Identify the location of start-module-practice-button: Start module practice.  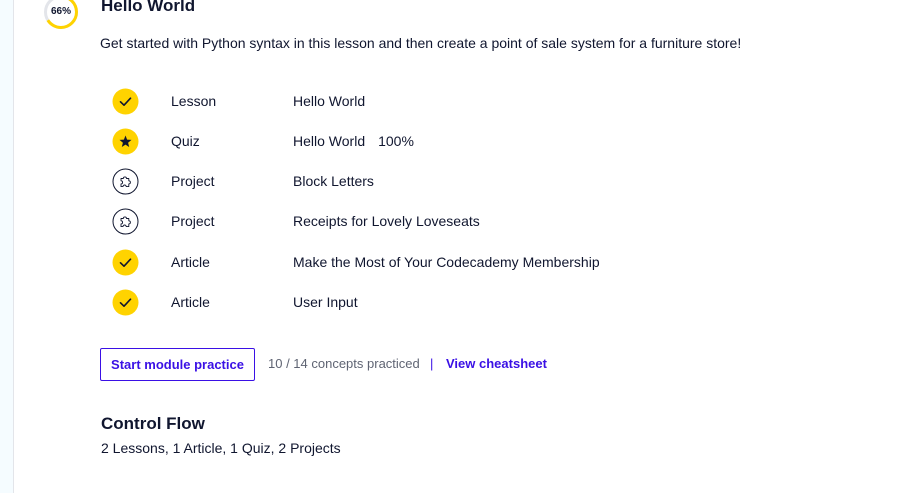
(177, 364).